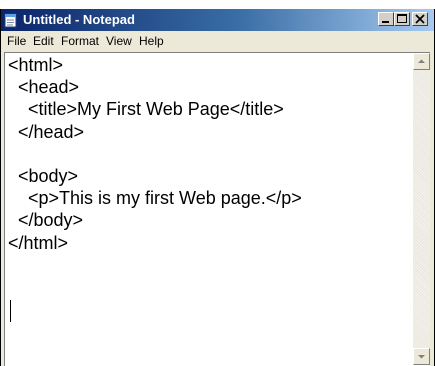 The image size is (435, 366). I want to click on editor-line: <body>, so click(43, 175).